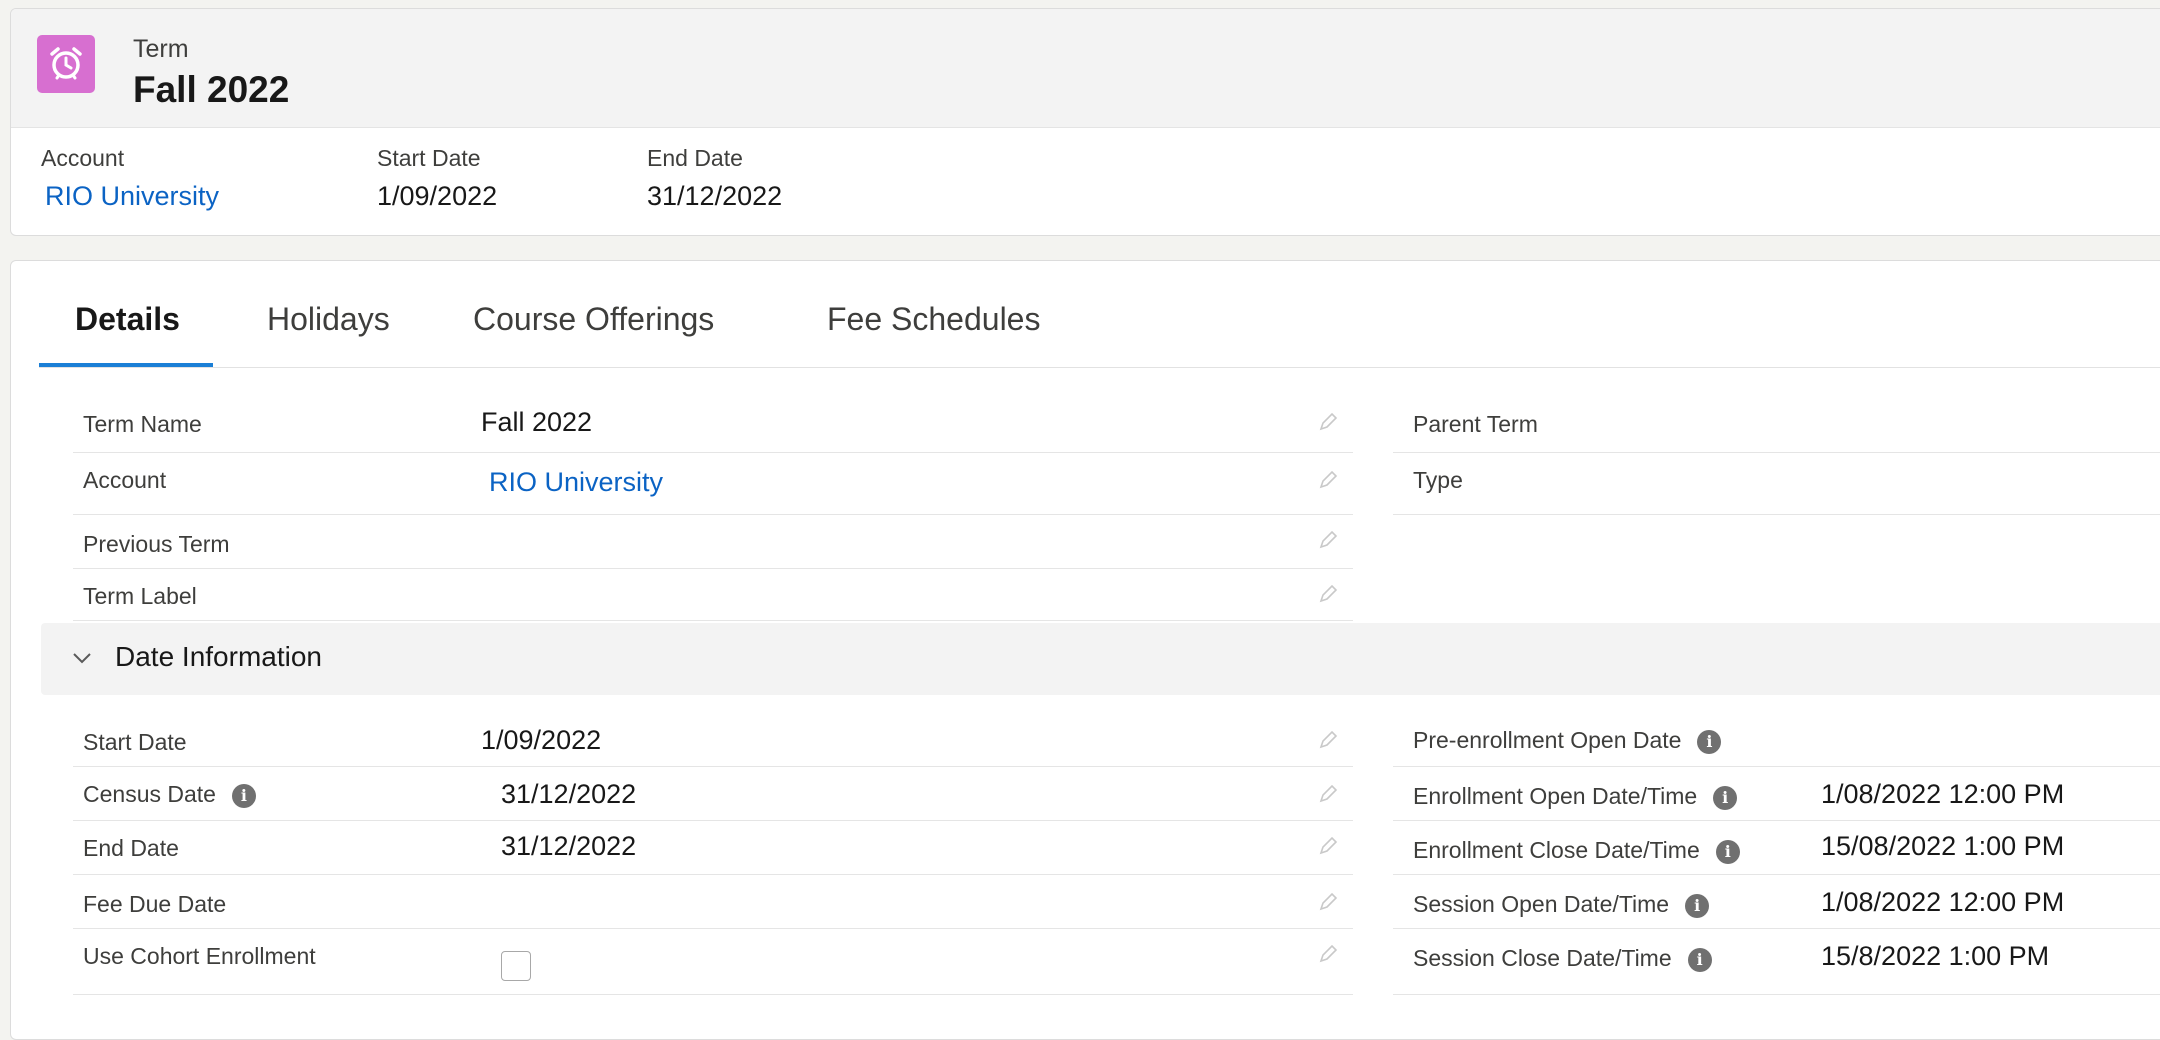 This screenshot has width=2160, height=1040. I want to click on field-label: Pre-enrollment Open Date, so click(1547, 740).